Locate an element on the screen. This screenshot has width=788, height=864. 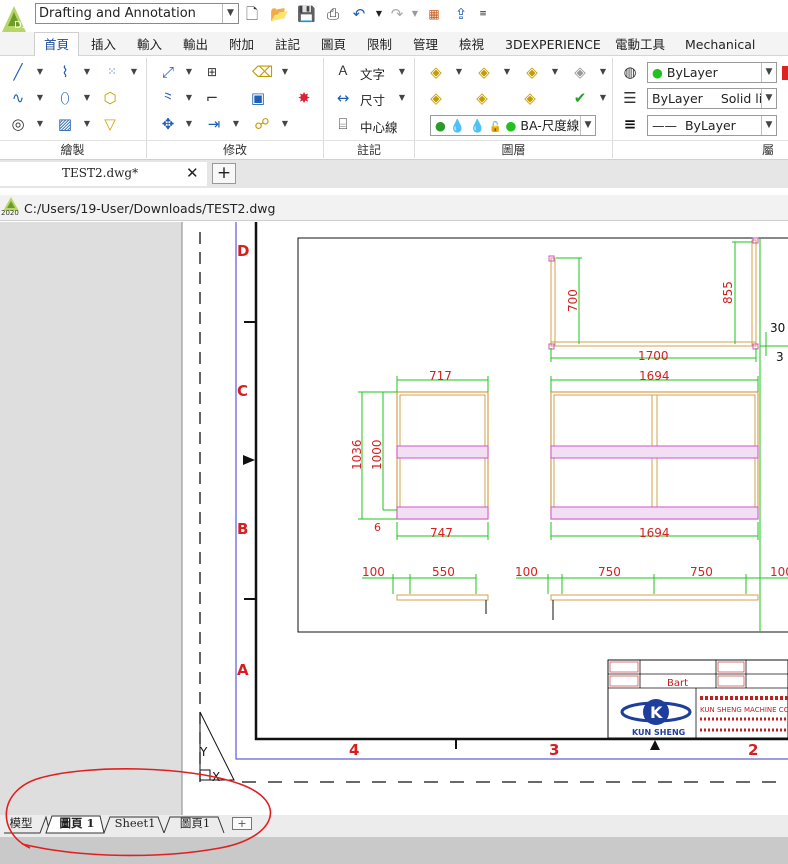
close-icon: ✕ is located at coordinates (192, 173).